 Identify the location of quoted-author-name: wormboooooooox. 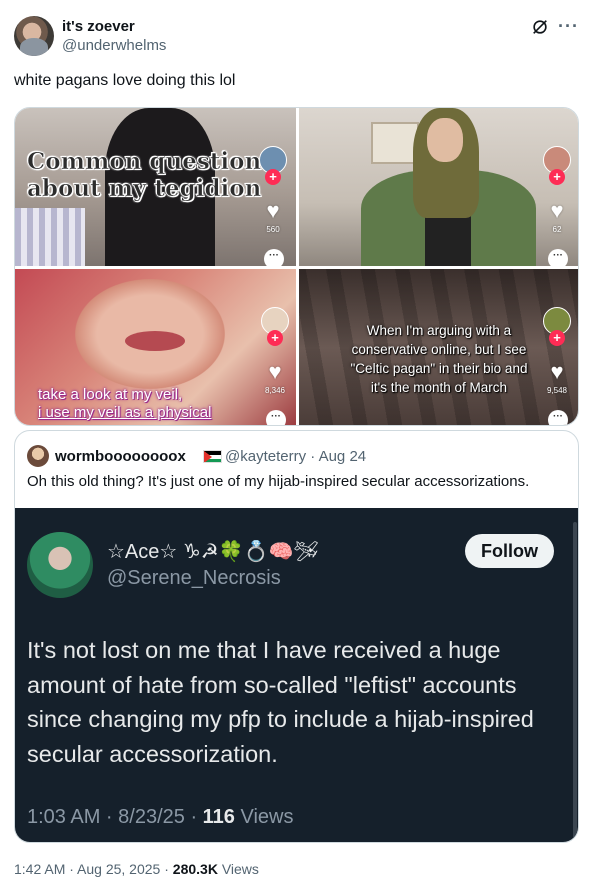
(120, 456).